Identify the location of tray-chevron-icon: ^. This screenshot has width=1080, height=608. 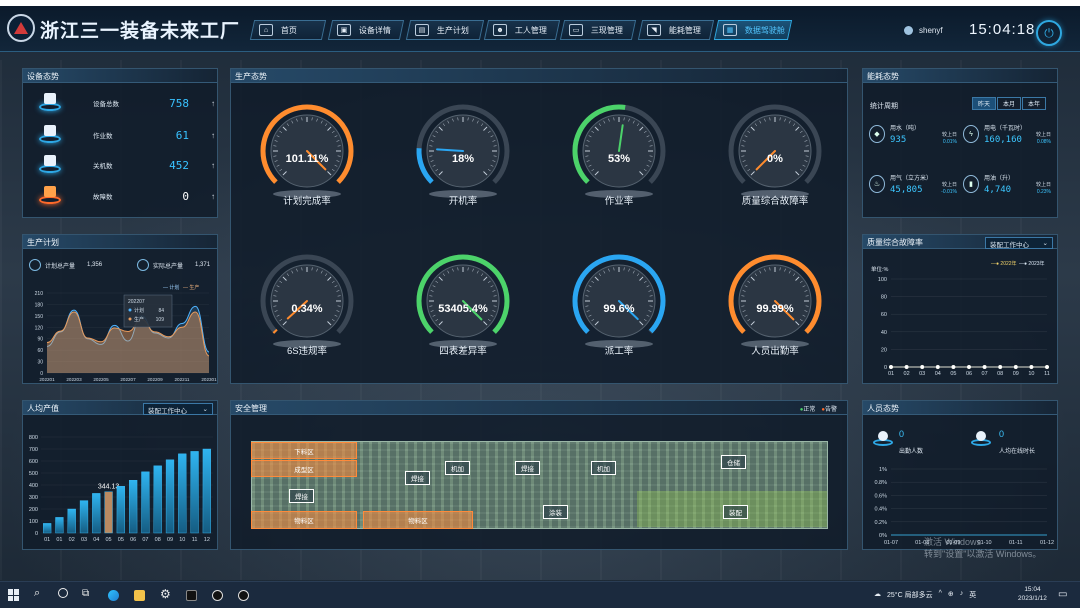
(940, 595).